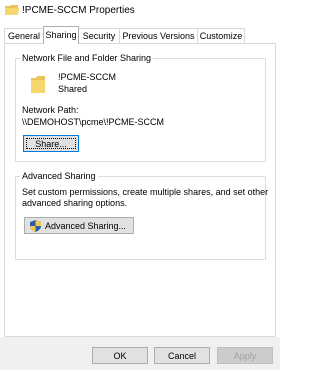  What do you see at coordinates (61, 35) in the screenshot?
I see `tab-sharing: Sharing` at bounding box center [61, 35].